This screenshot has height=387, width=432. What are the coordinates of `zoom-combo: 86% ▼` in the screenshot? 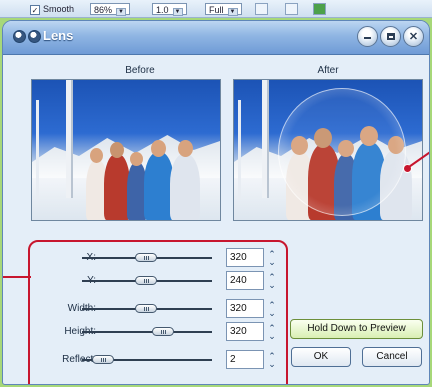 It's located at (110, 9).